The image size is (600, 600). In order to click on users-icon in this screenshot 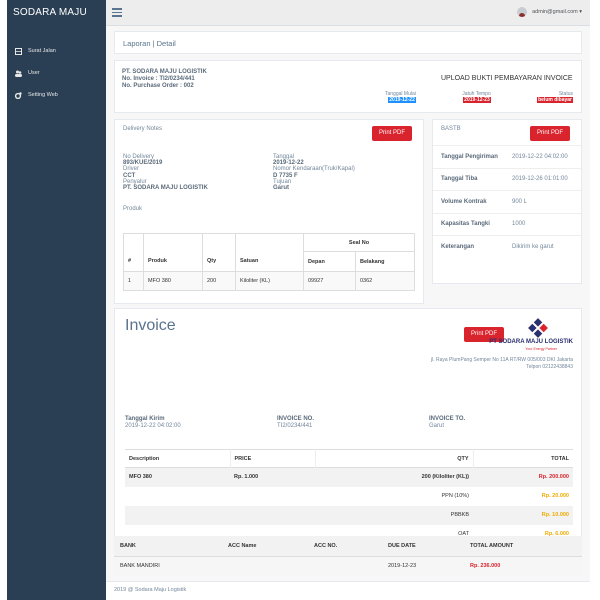, I will do `click(18, 73)`.